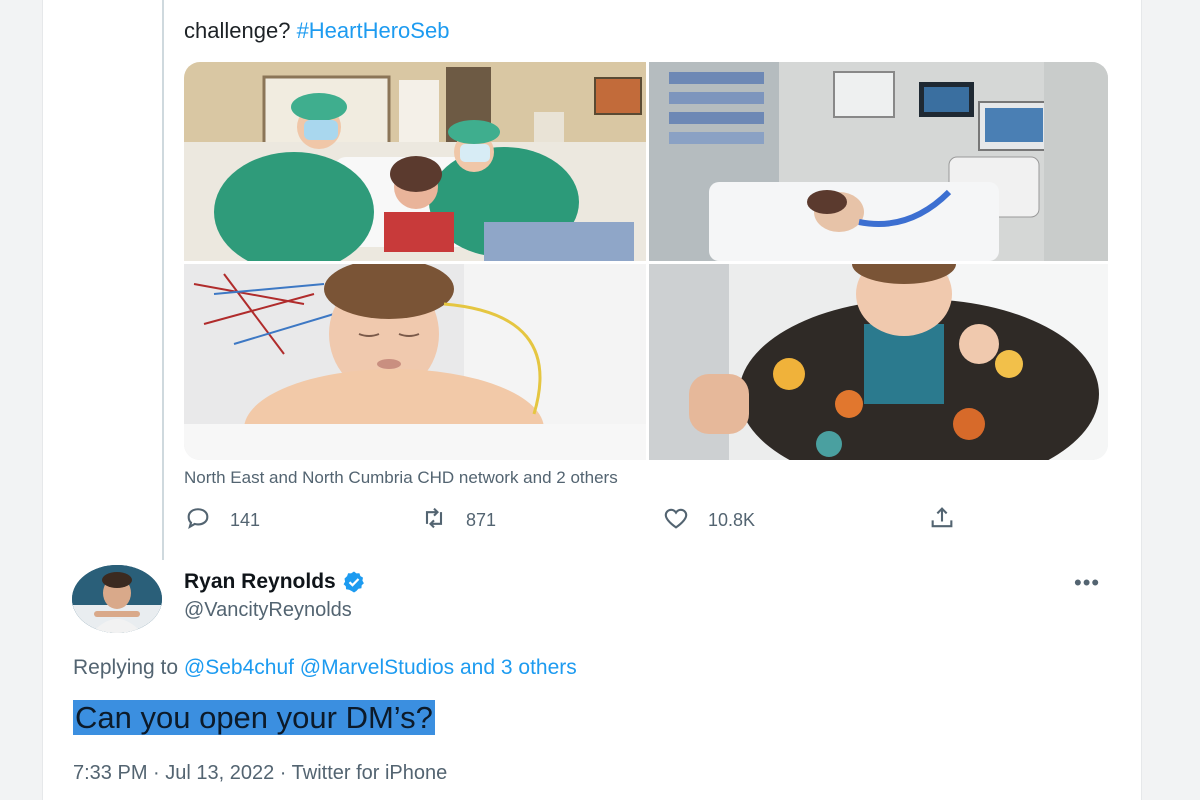  Describe the element at coordinates (198, 520) in the screenshot. I see `reply-icon` at that location.